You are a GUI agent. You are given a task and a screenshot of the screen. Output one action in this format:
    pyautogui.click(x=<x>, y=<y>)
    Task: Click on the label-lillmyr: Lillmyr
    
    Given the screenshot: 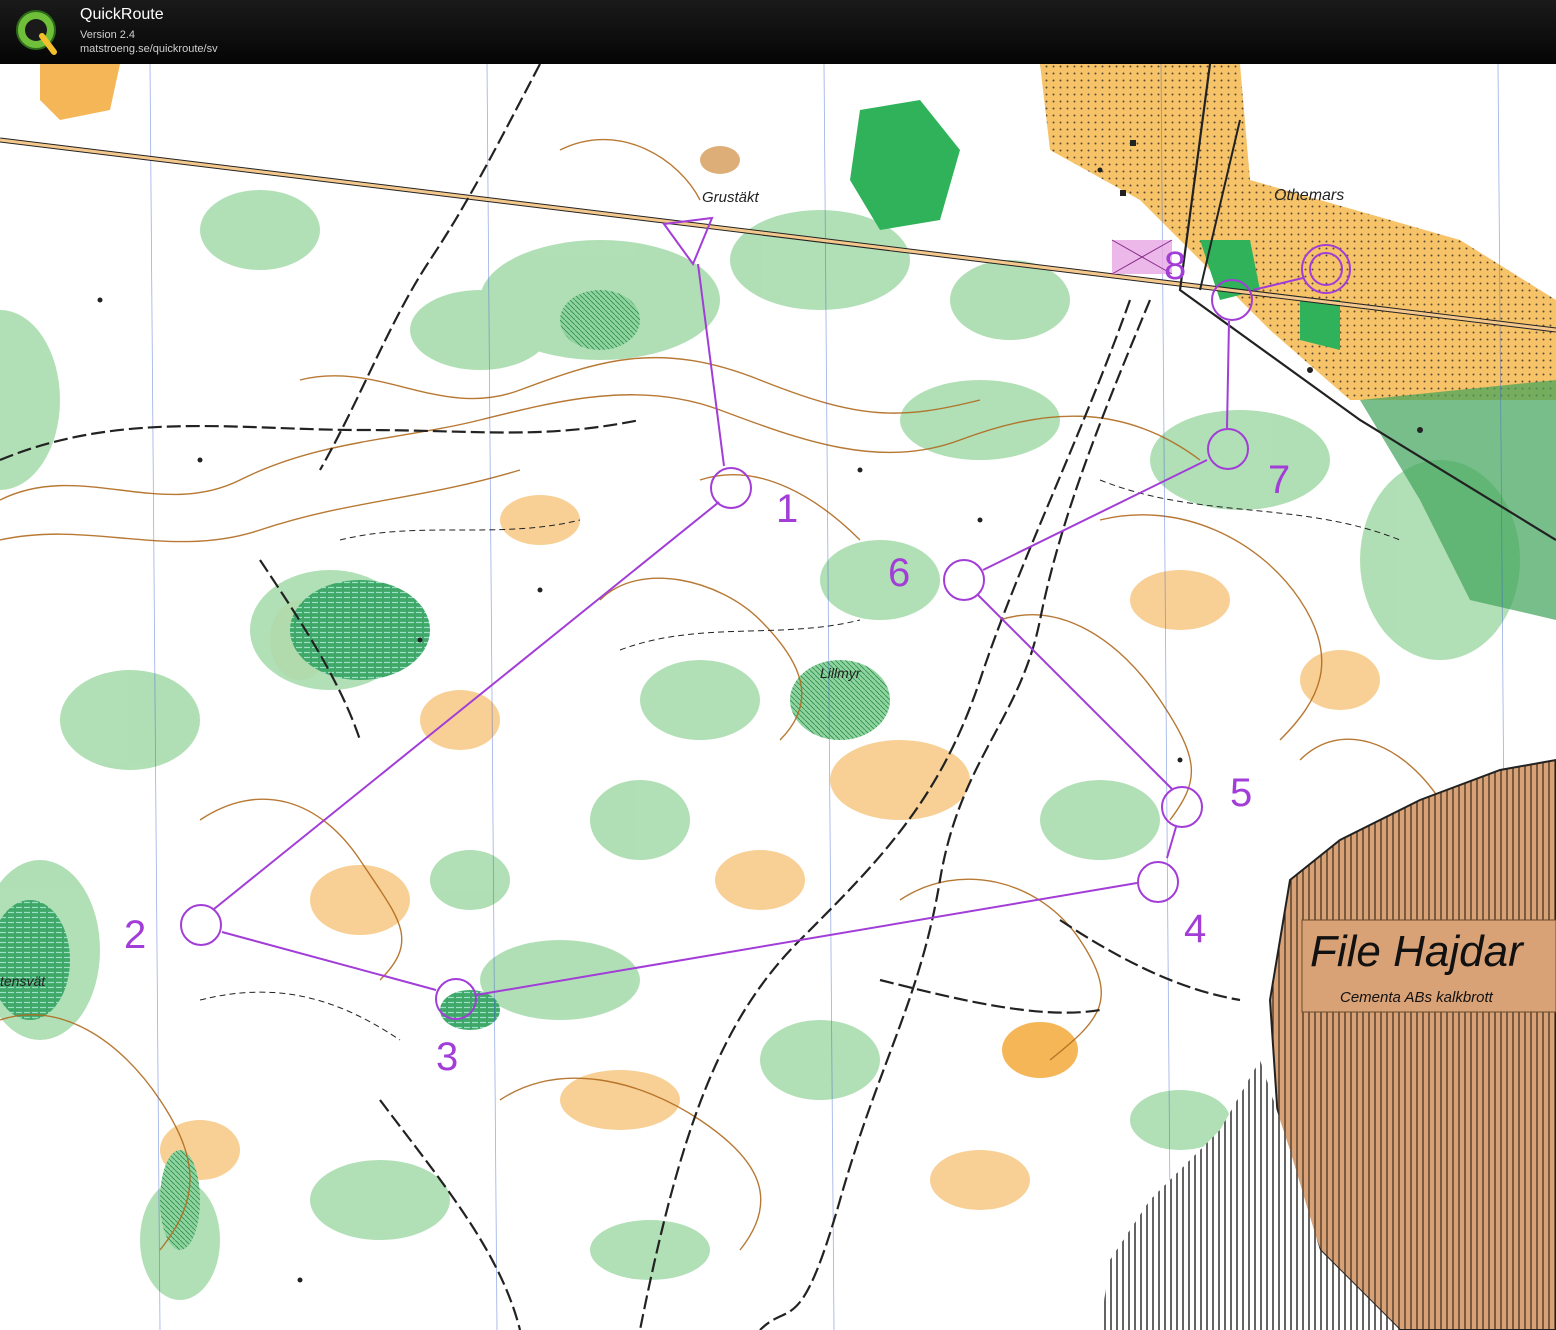 What is the action you would take?
    pyautogui.click(x=841, y=673)
    